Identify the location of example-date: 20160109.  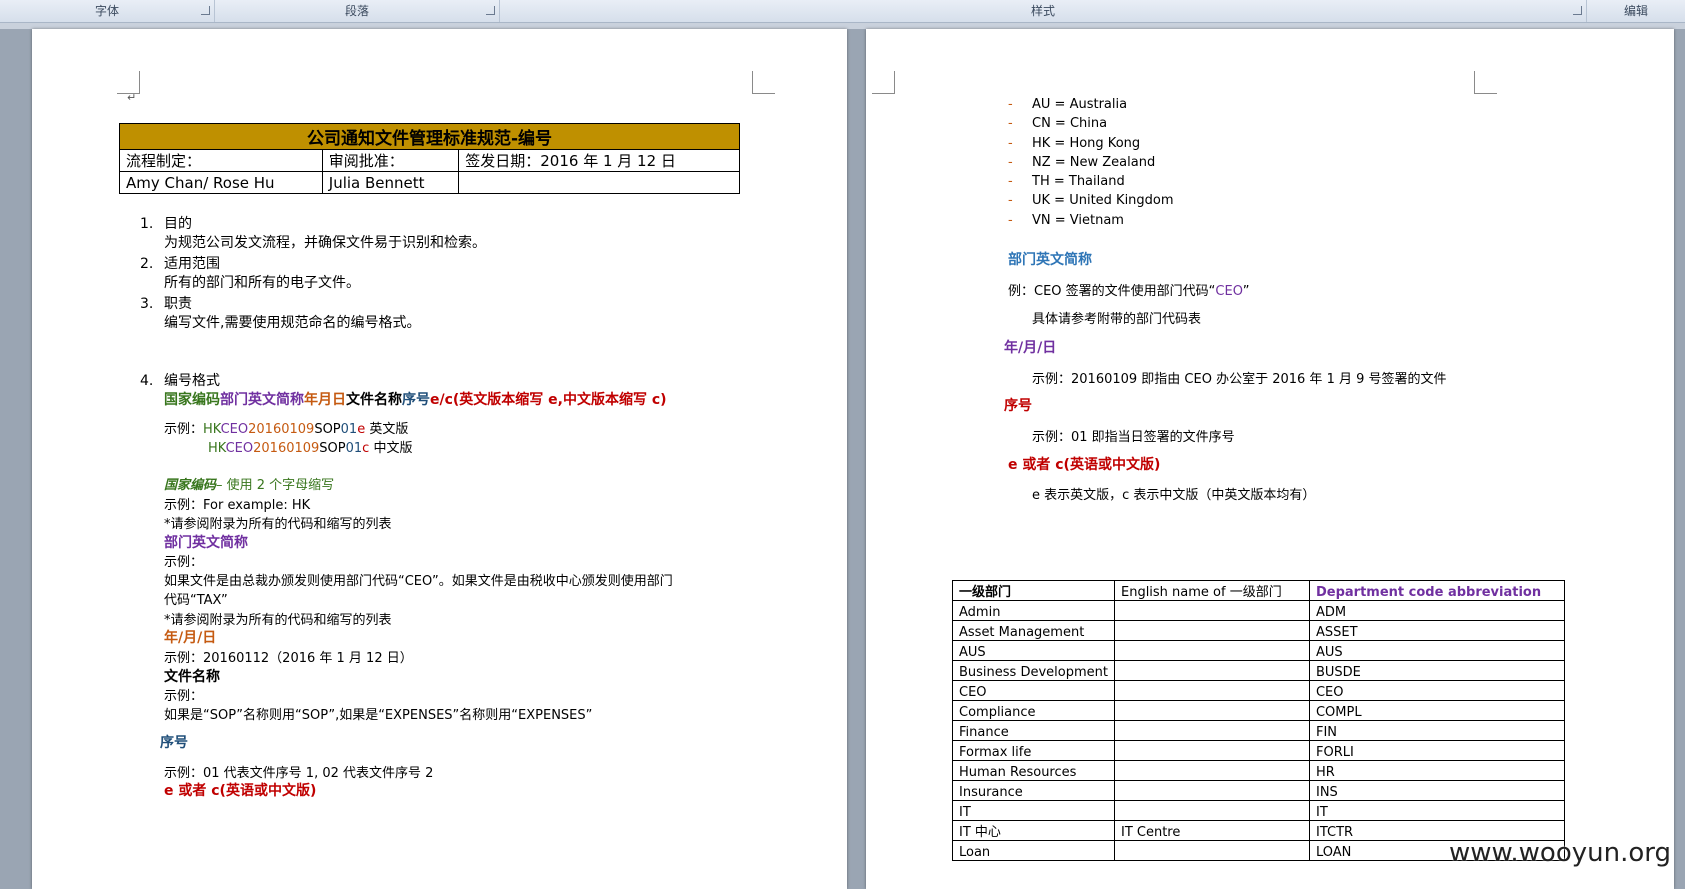
(281, 429).